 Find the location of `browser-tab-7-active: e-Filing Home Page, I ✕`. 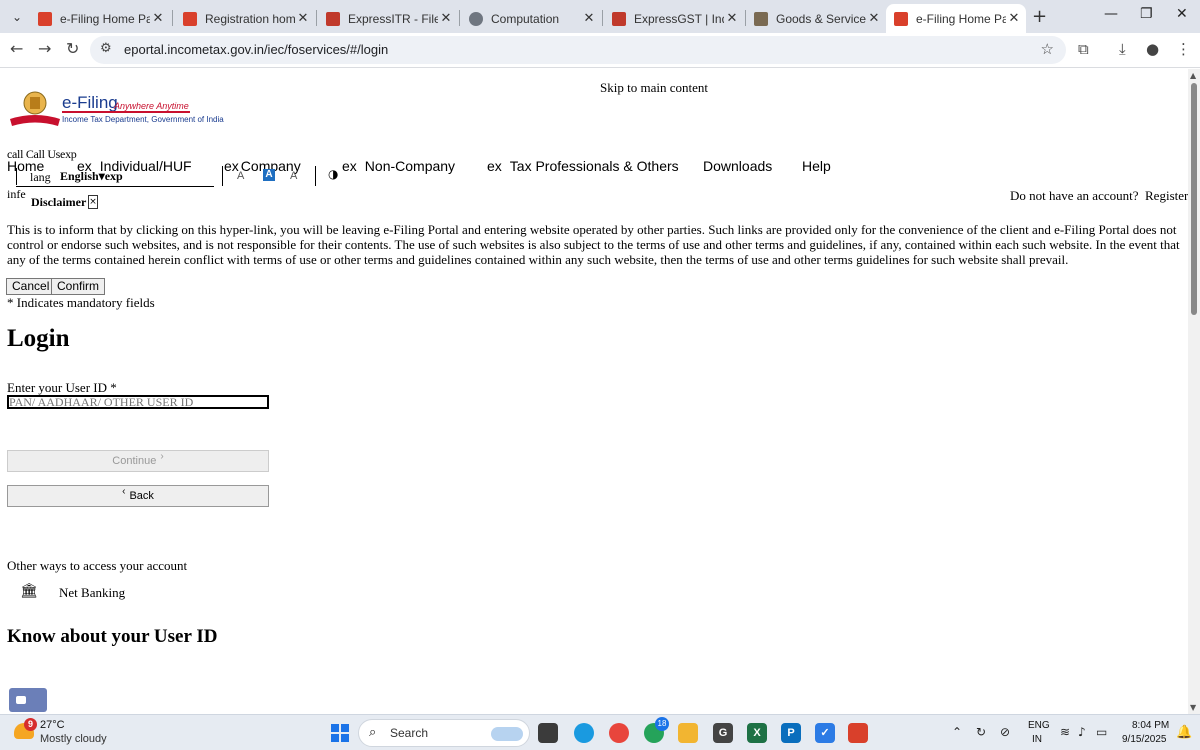

browser-tab-7-active: e-Filing Home Page, I ✕ is located at coordinates (956, 18).